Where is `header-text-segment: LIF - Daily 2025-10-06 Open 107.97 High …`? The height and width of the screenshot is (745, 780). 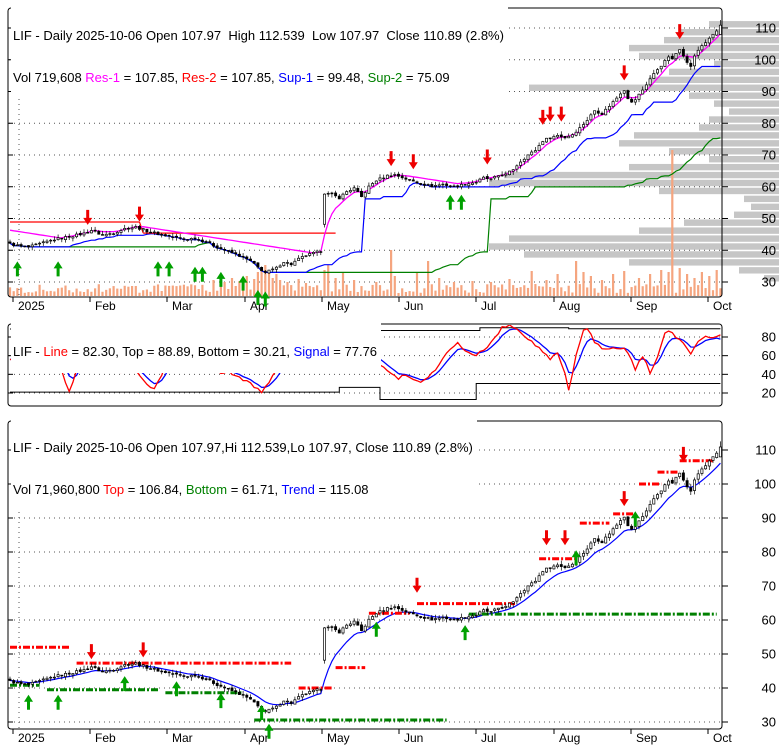 header-text-segment: LIF - Daily 2025-10-06 Open 107.97 High … is located at coordinates (258, 35).